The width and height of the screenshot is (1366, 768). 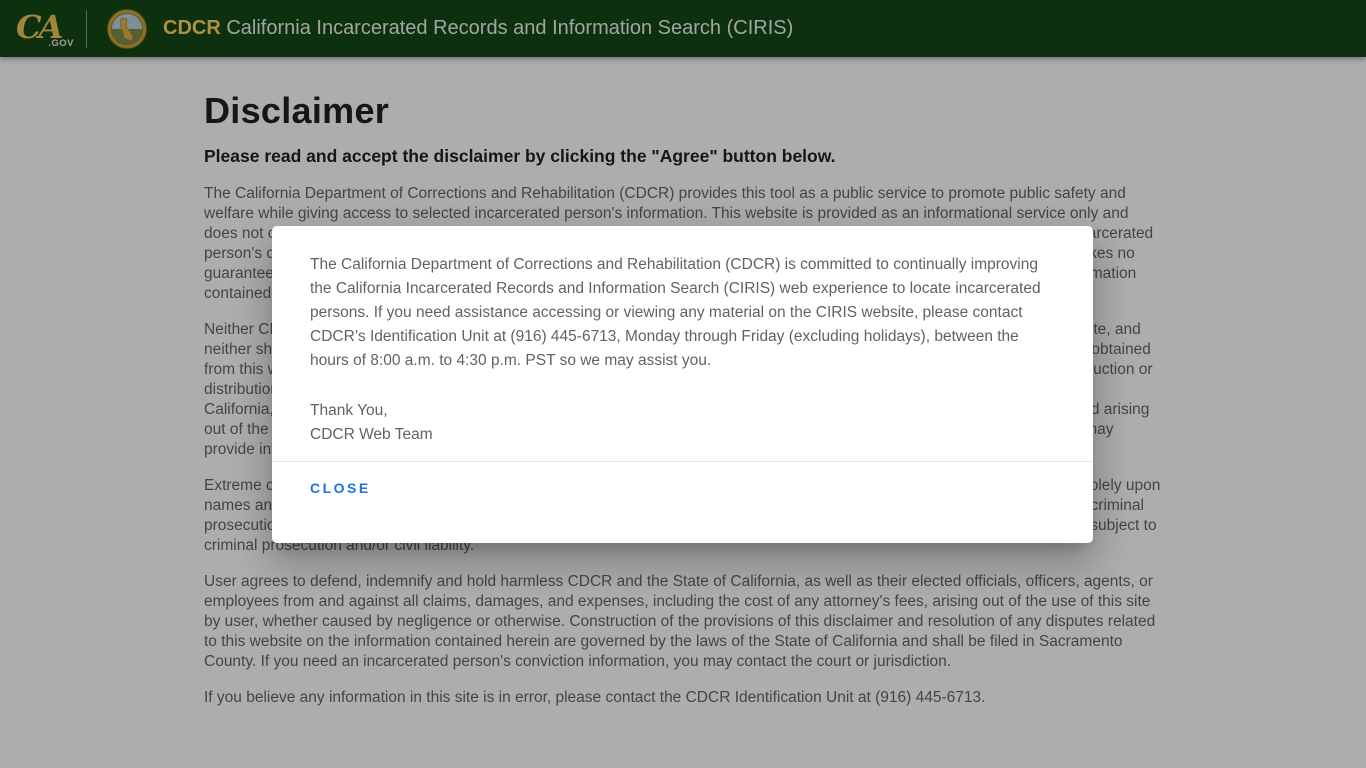 What do you see at coordinates (340, 488) in the screenshot?
I see `close-button: CLOSE` at bounding box center [340, 488].